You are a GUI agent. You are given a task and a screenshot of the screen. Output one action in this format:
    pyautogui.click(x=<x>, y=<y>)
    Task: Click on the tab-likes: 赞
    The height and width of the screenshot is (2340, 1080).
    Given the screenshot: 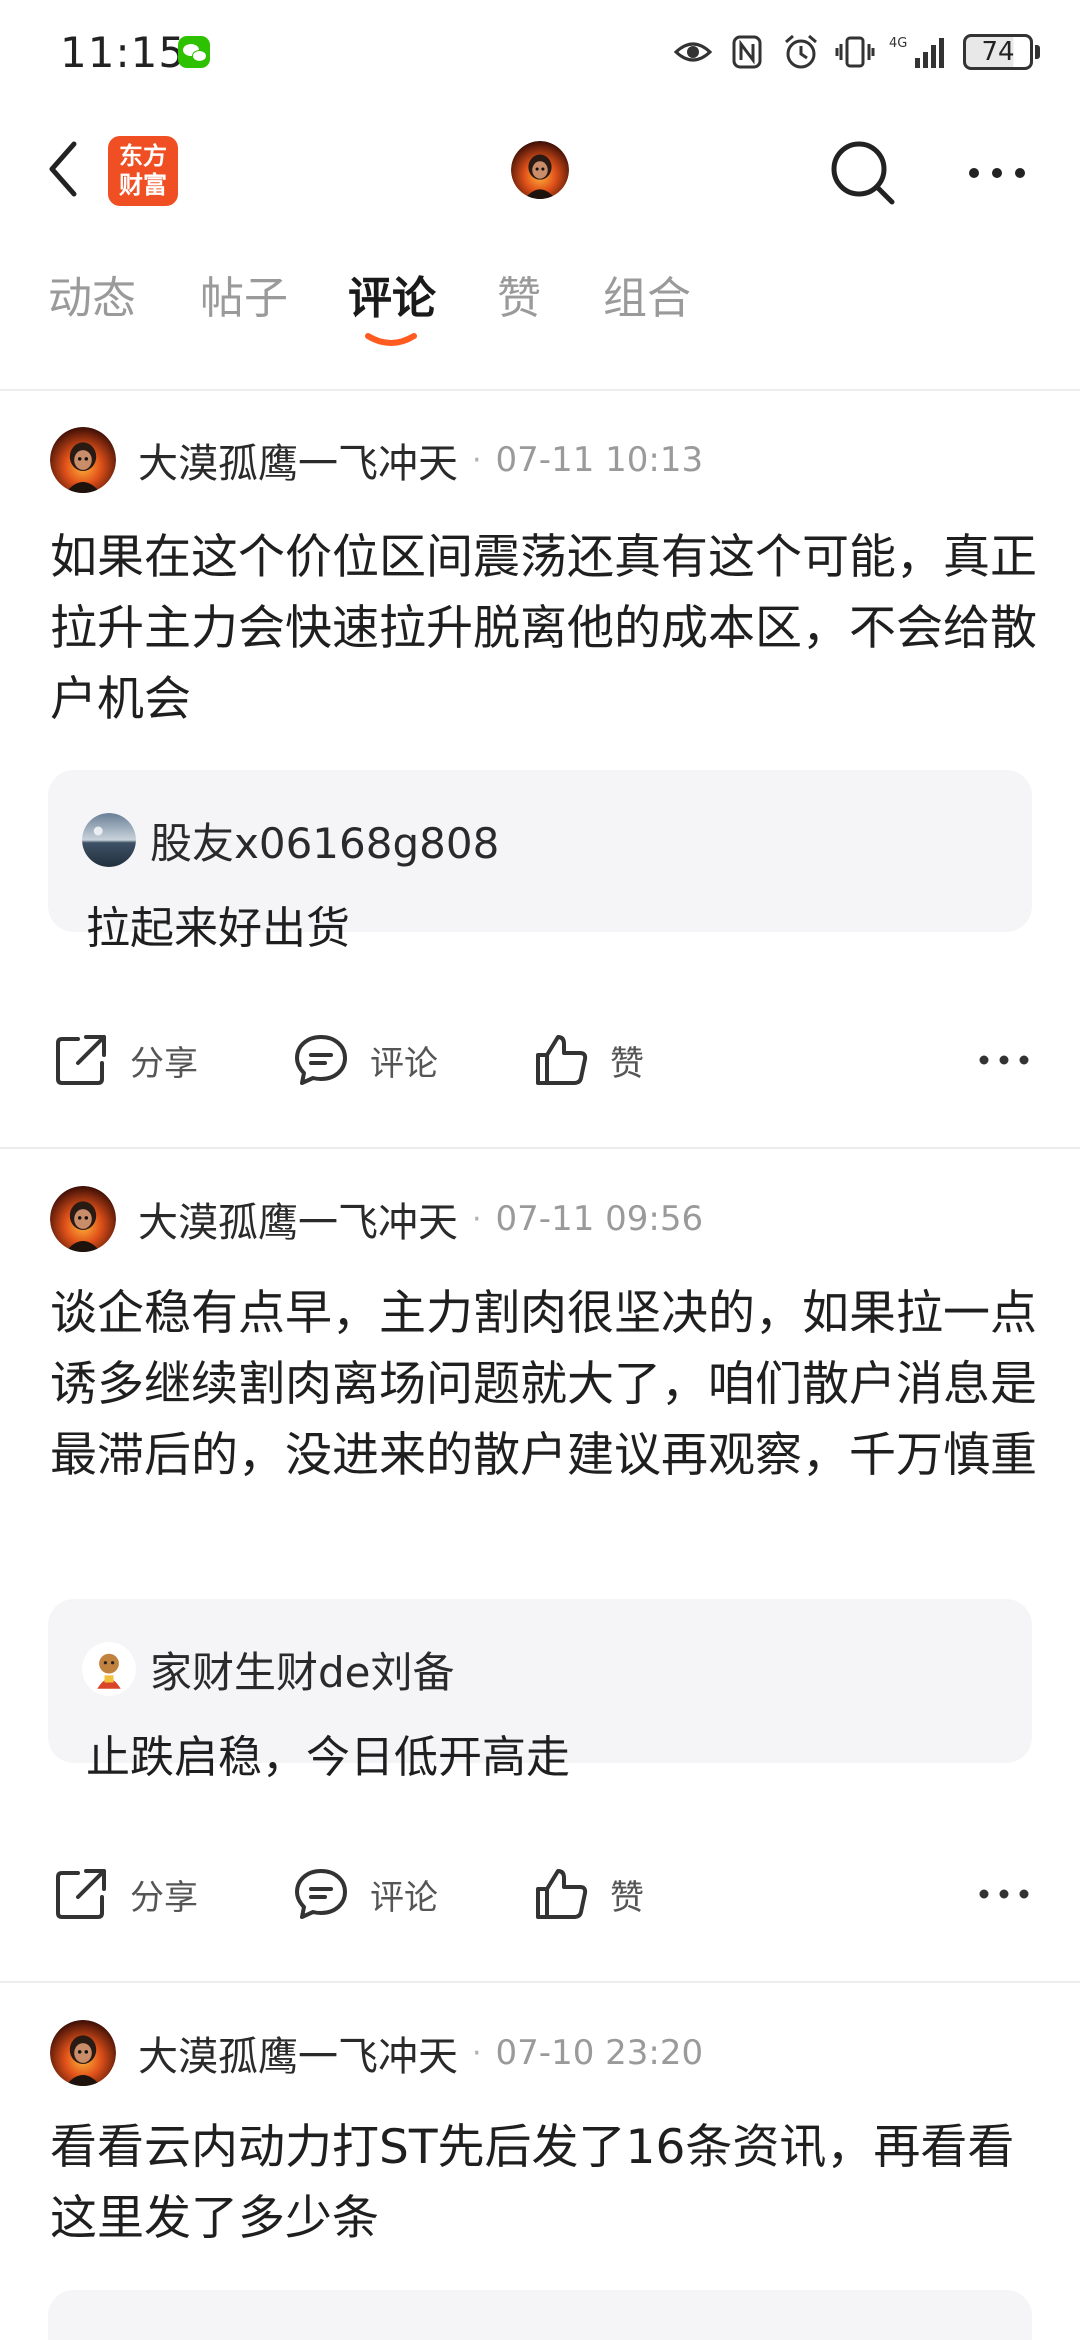 What is the action you would take?
    pyautogui.click(x=519, y=294)
    